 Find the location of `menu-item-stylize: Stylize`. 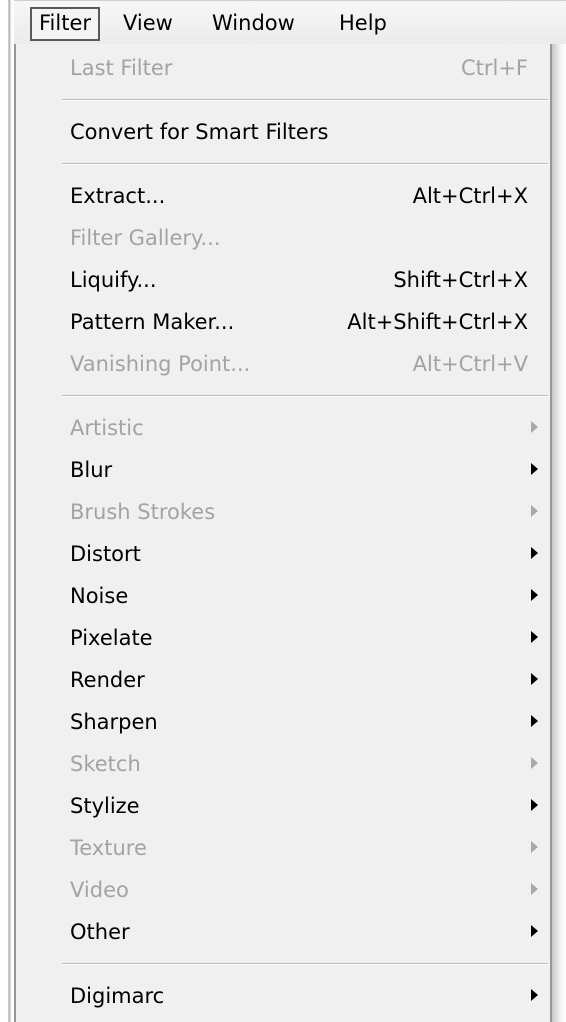

menu-item-stylize: Stylize is located at coordinates (283, 806).